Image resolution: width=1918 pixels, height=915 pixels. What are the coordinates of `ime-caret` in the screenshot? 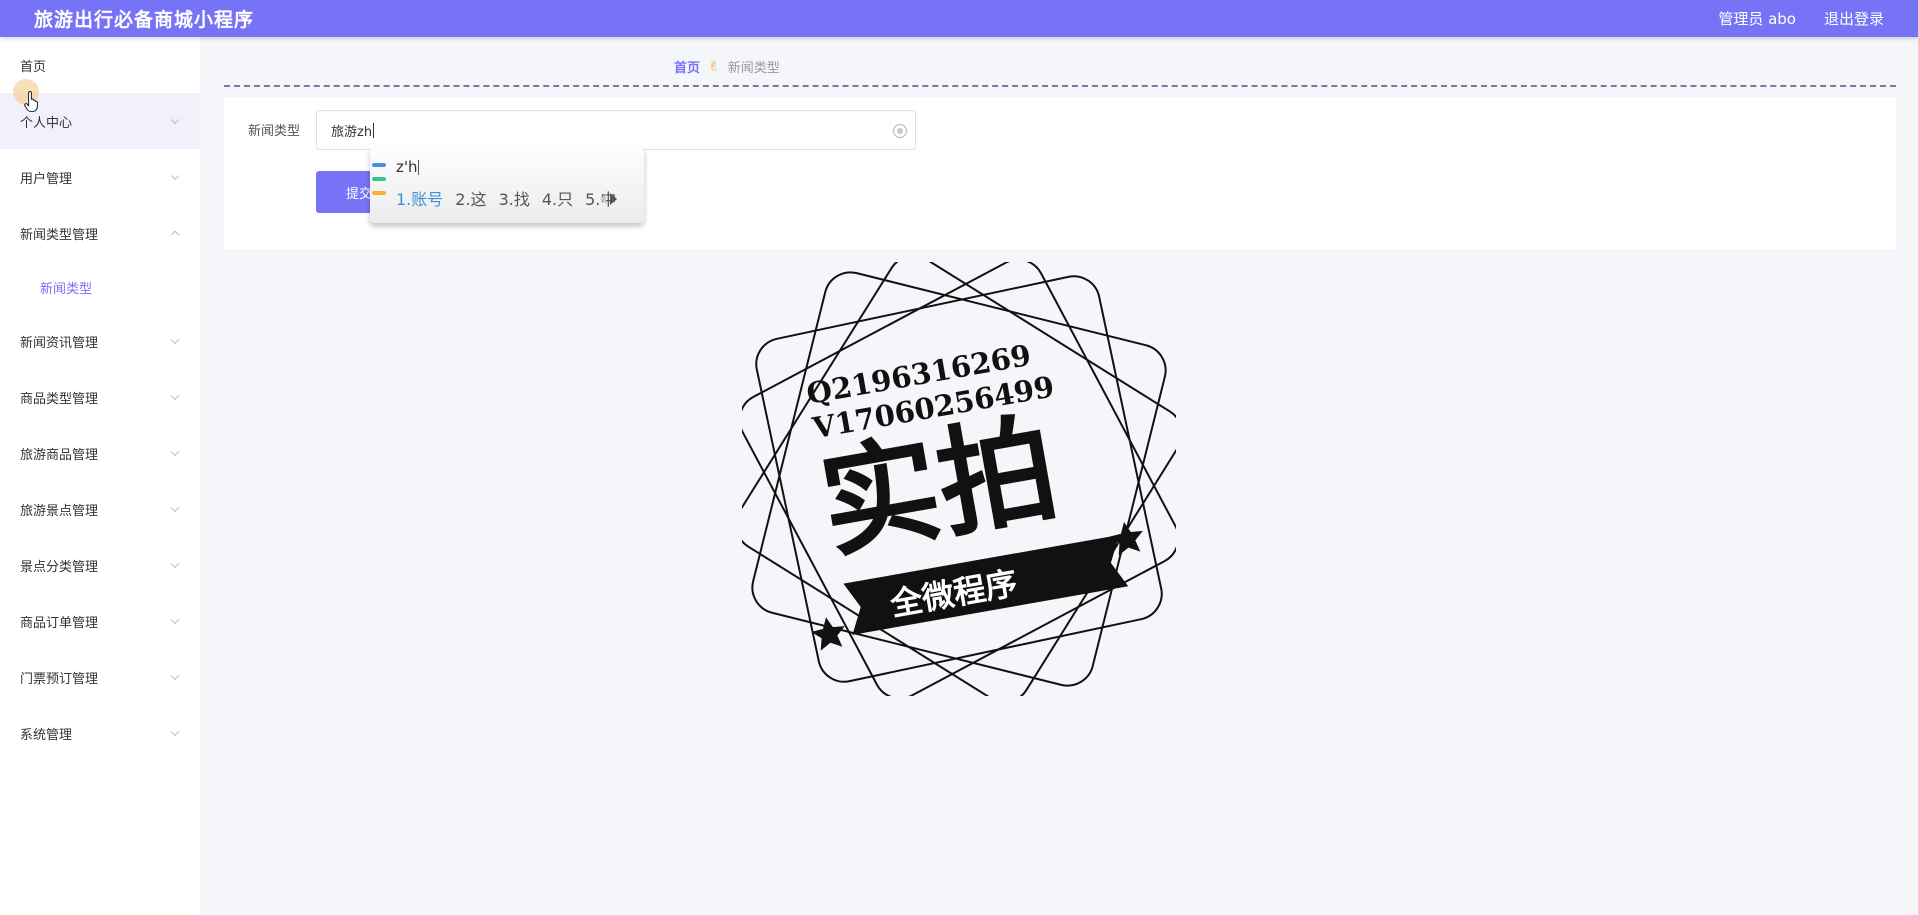 It's located at (418, 167).